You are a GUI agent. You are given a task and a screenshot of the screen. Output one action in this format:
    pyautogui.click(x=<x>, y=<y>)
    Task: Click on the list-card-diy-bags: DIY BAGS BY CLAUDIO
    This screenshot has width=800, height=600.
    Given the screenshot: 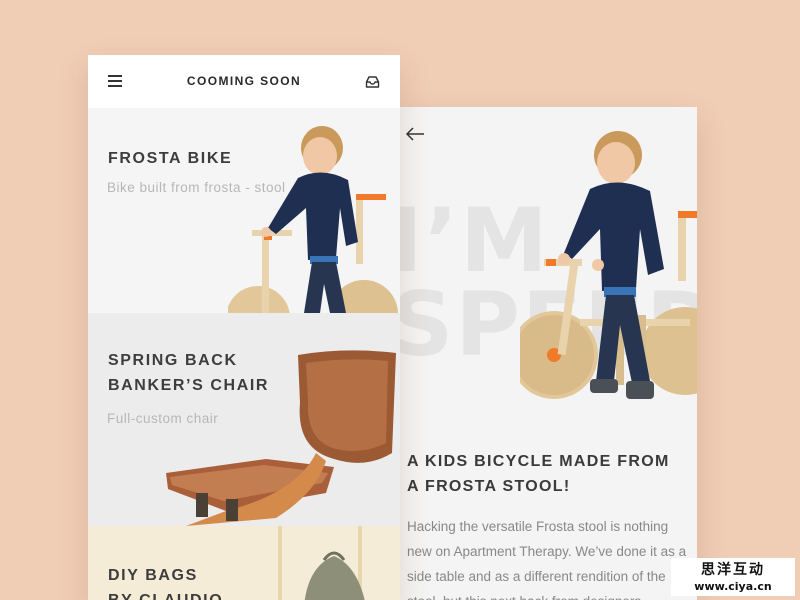 What is the action you would take?
    pyautogui.click(x=244, y=563)
    